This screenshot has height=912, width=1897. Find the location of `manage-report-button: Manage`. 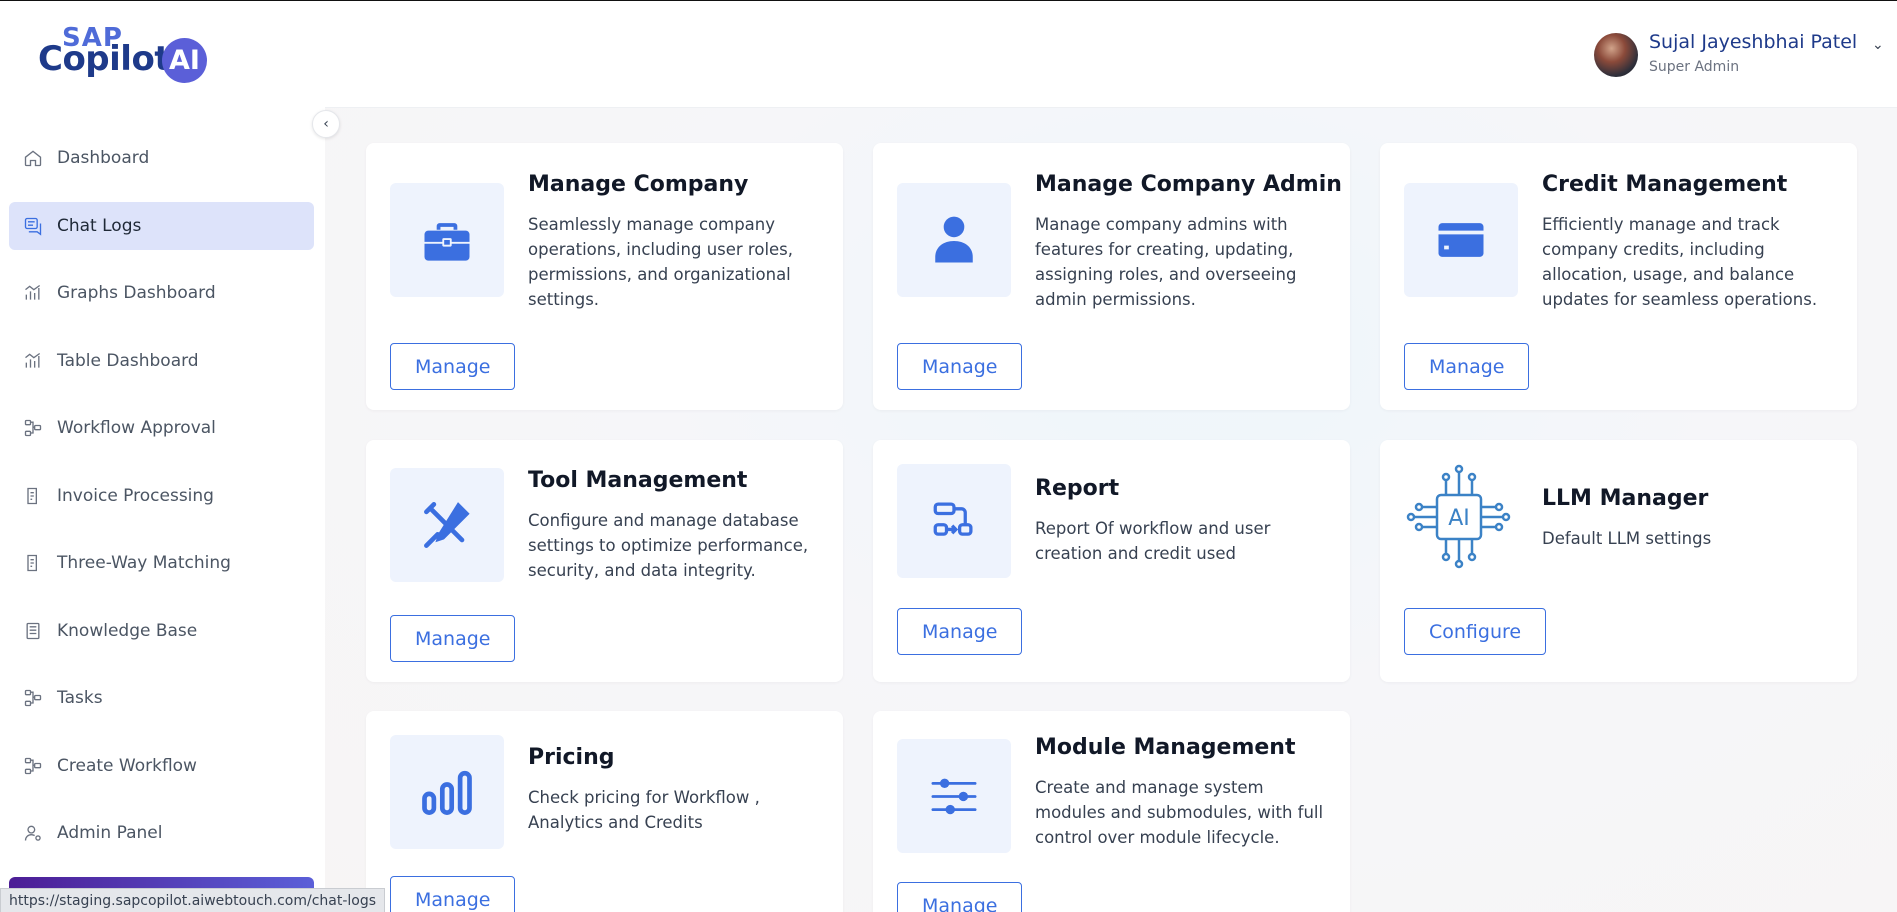

manage-report-button: Manage is located at coordinates (960, 631).